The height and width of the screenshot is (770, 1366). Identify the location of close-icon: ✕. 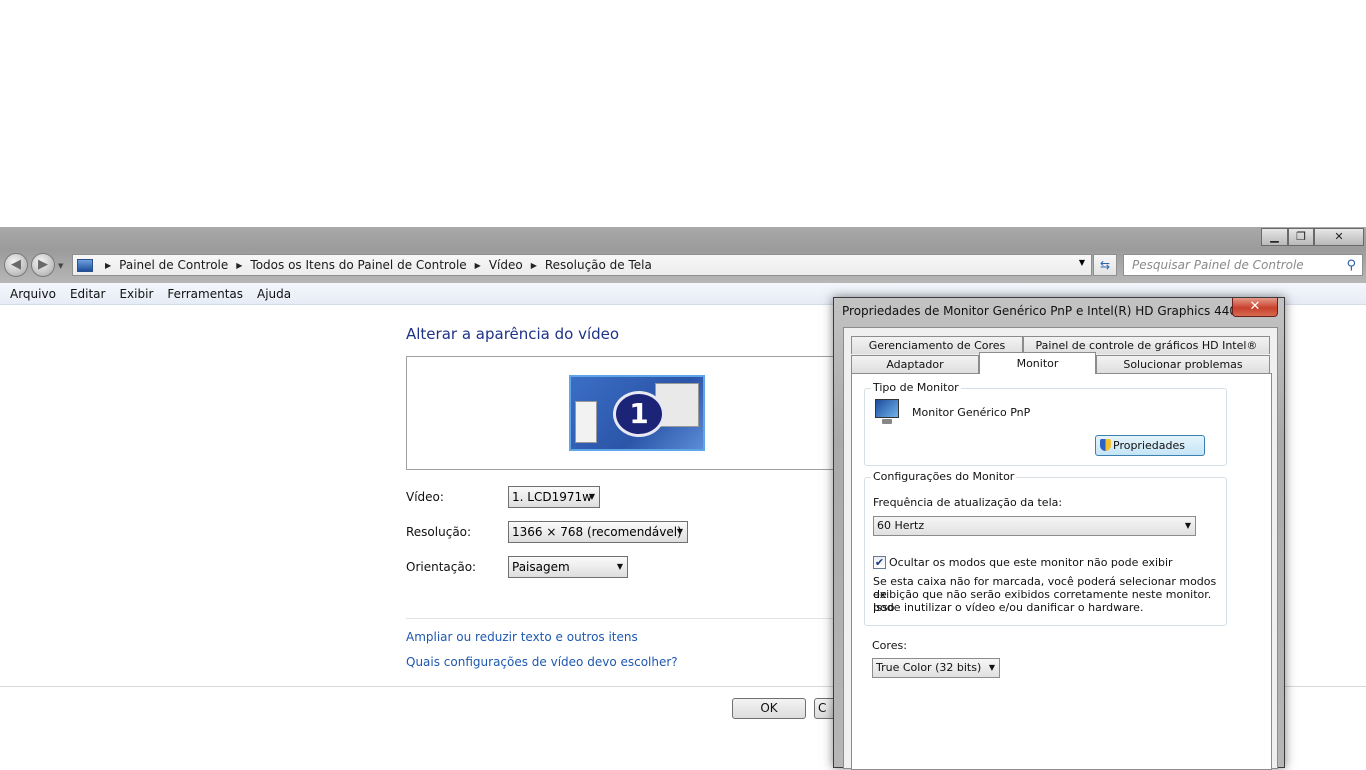
(1255, 306).